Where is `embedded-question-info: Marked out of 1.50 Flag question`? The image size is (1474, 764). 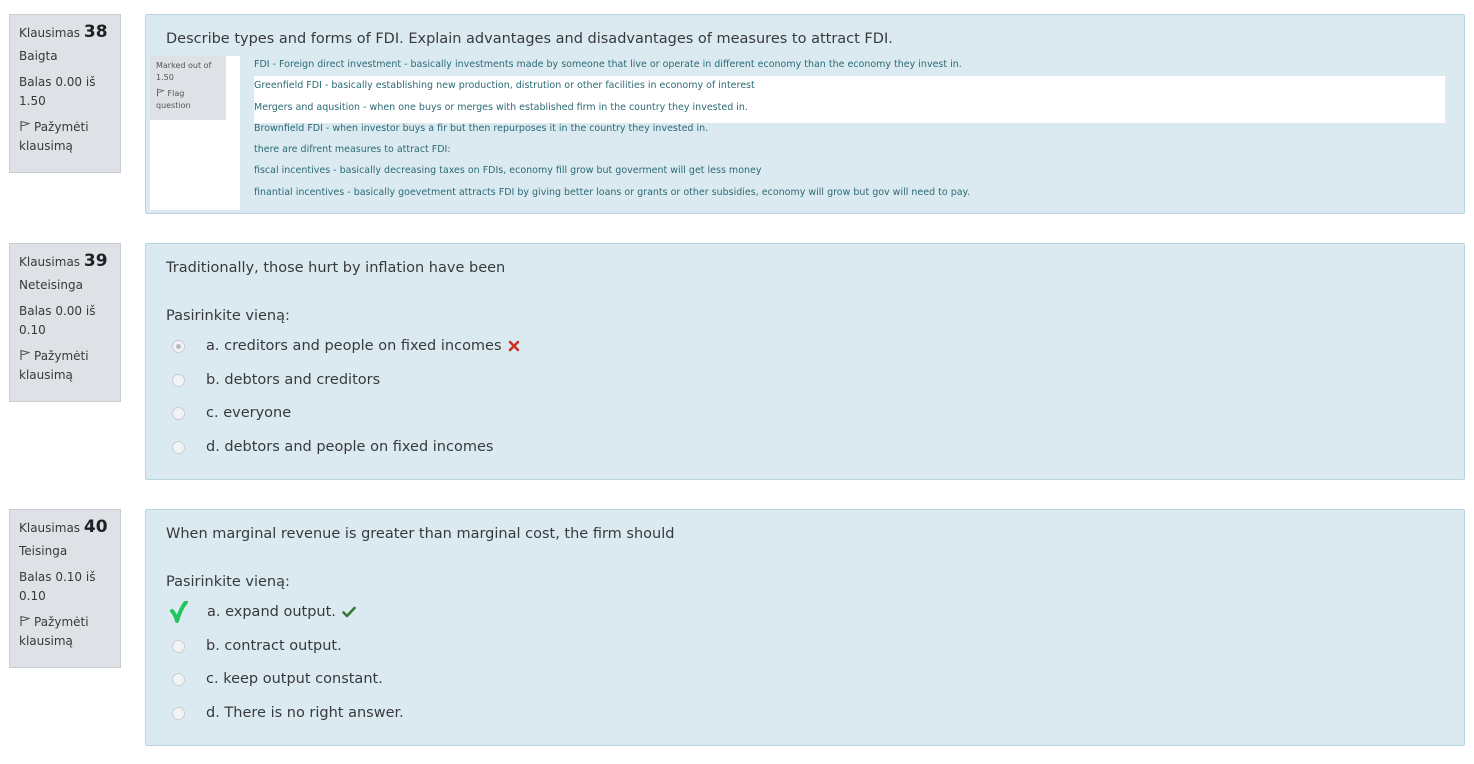
embedded-question-info: Marked out of 1.50 Flag question is located at coordinates (188, 88).